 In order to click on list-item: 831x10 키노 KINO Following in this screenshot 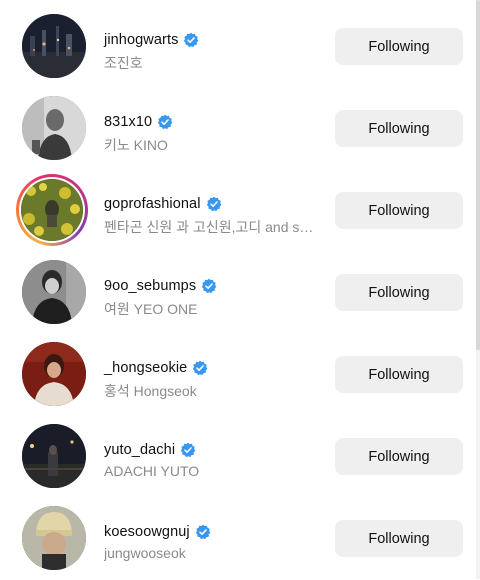, I will do `click(238, 129)`.